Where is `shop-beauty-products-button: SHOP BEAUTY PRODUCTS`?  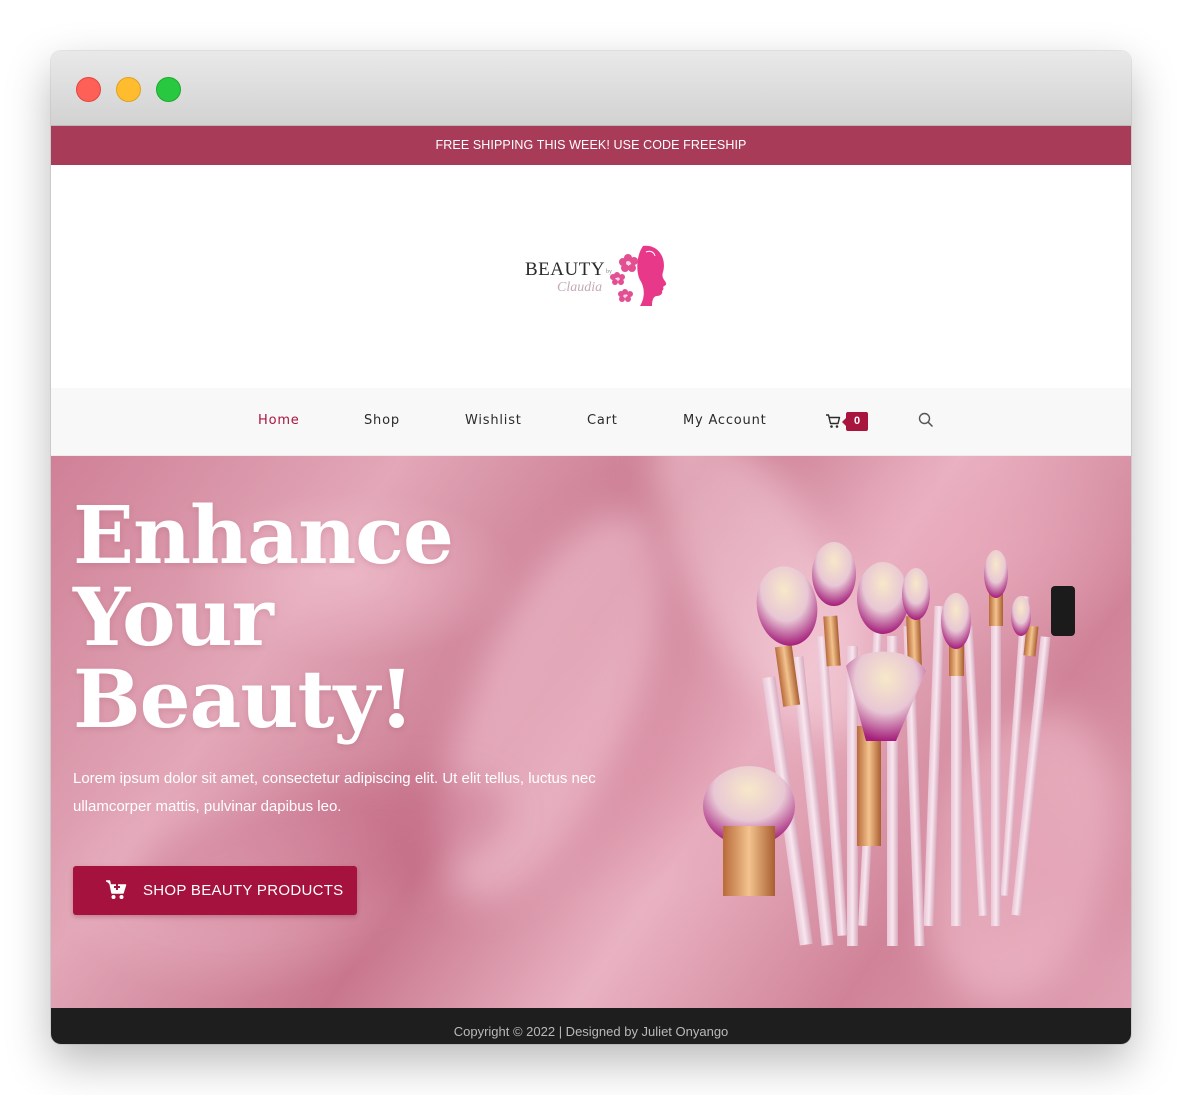
shop-beauty-products-button: SHOP BEAUTY PRODUCTS is located at coordinates (215, 890).